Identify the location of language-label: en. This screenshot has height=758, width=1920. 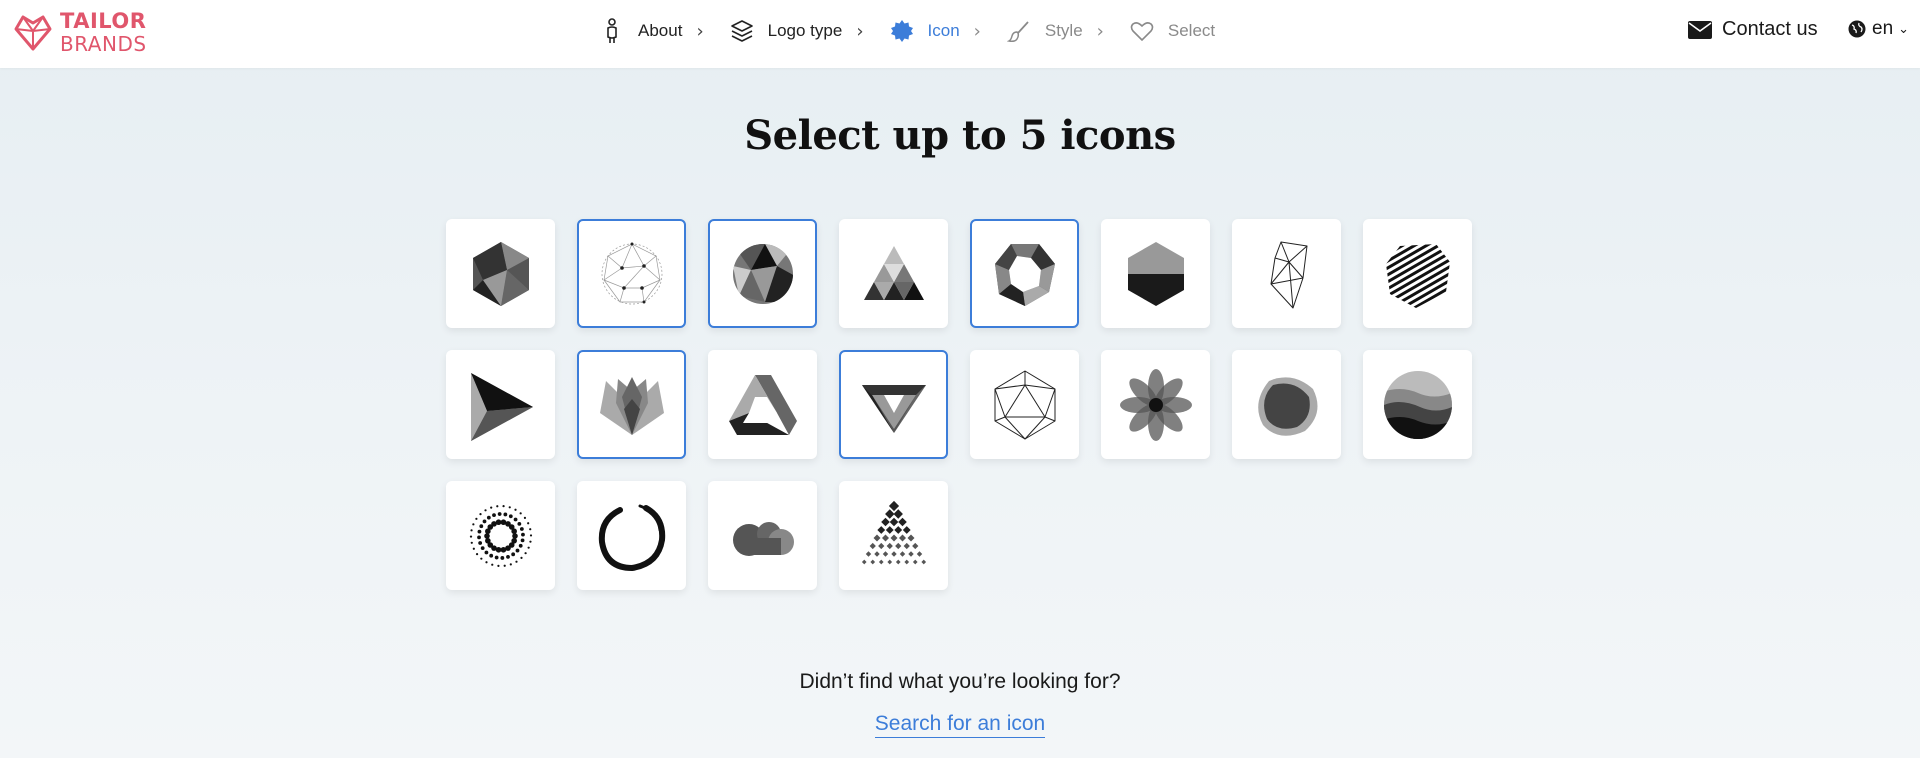
(1883, 28).